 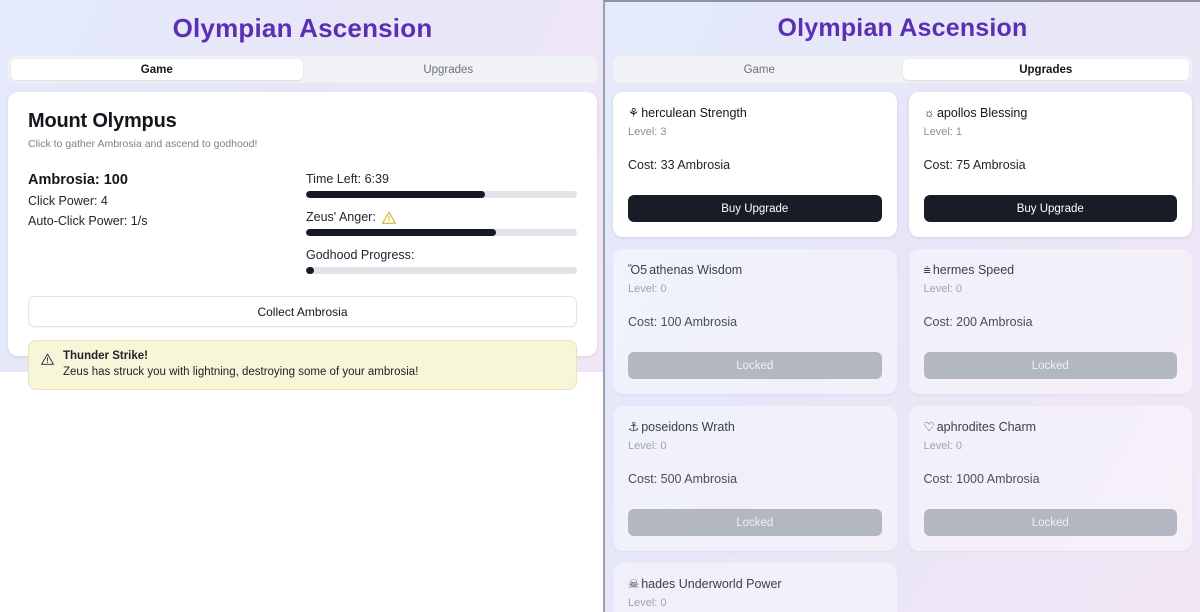 I want to click on collect-ambrosia-button: Collect Ambrosia, so click(x=302, y=311).